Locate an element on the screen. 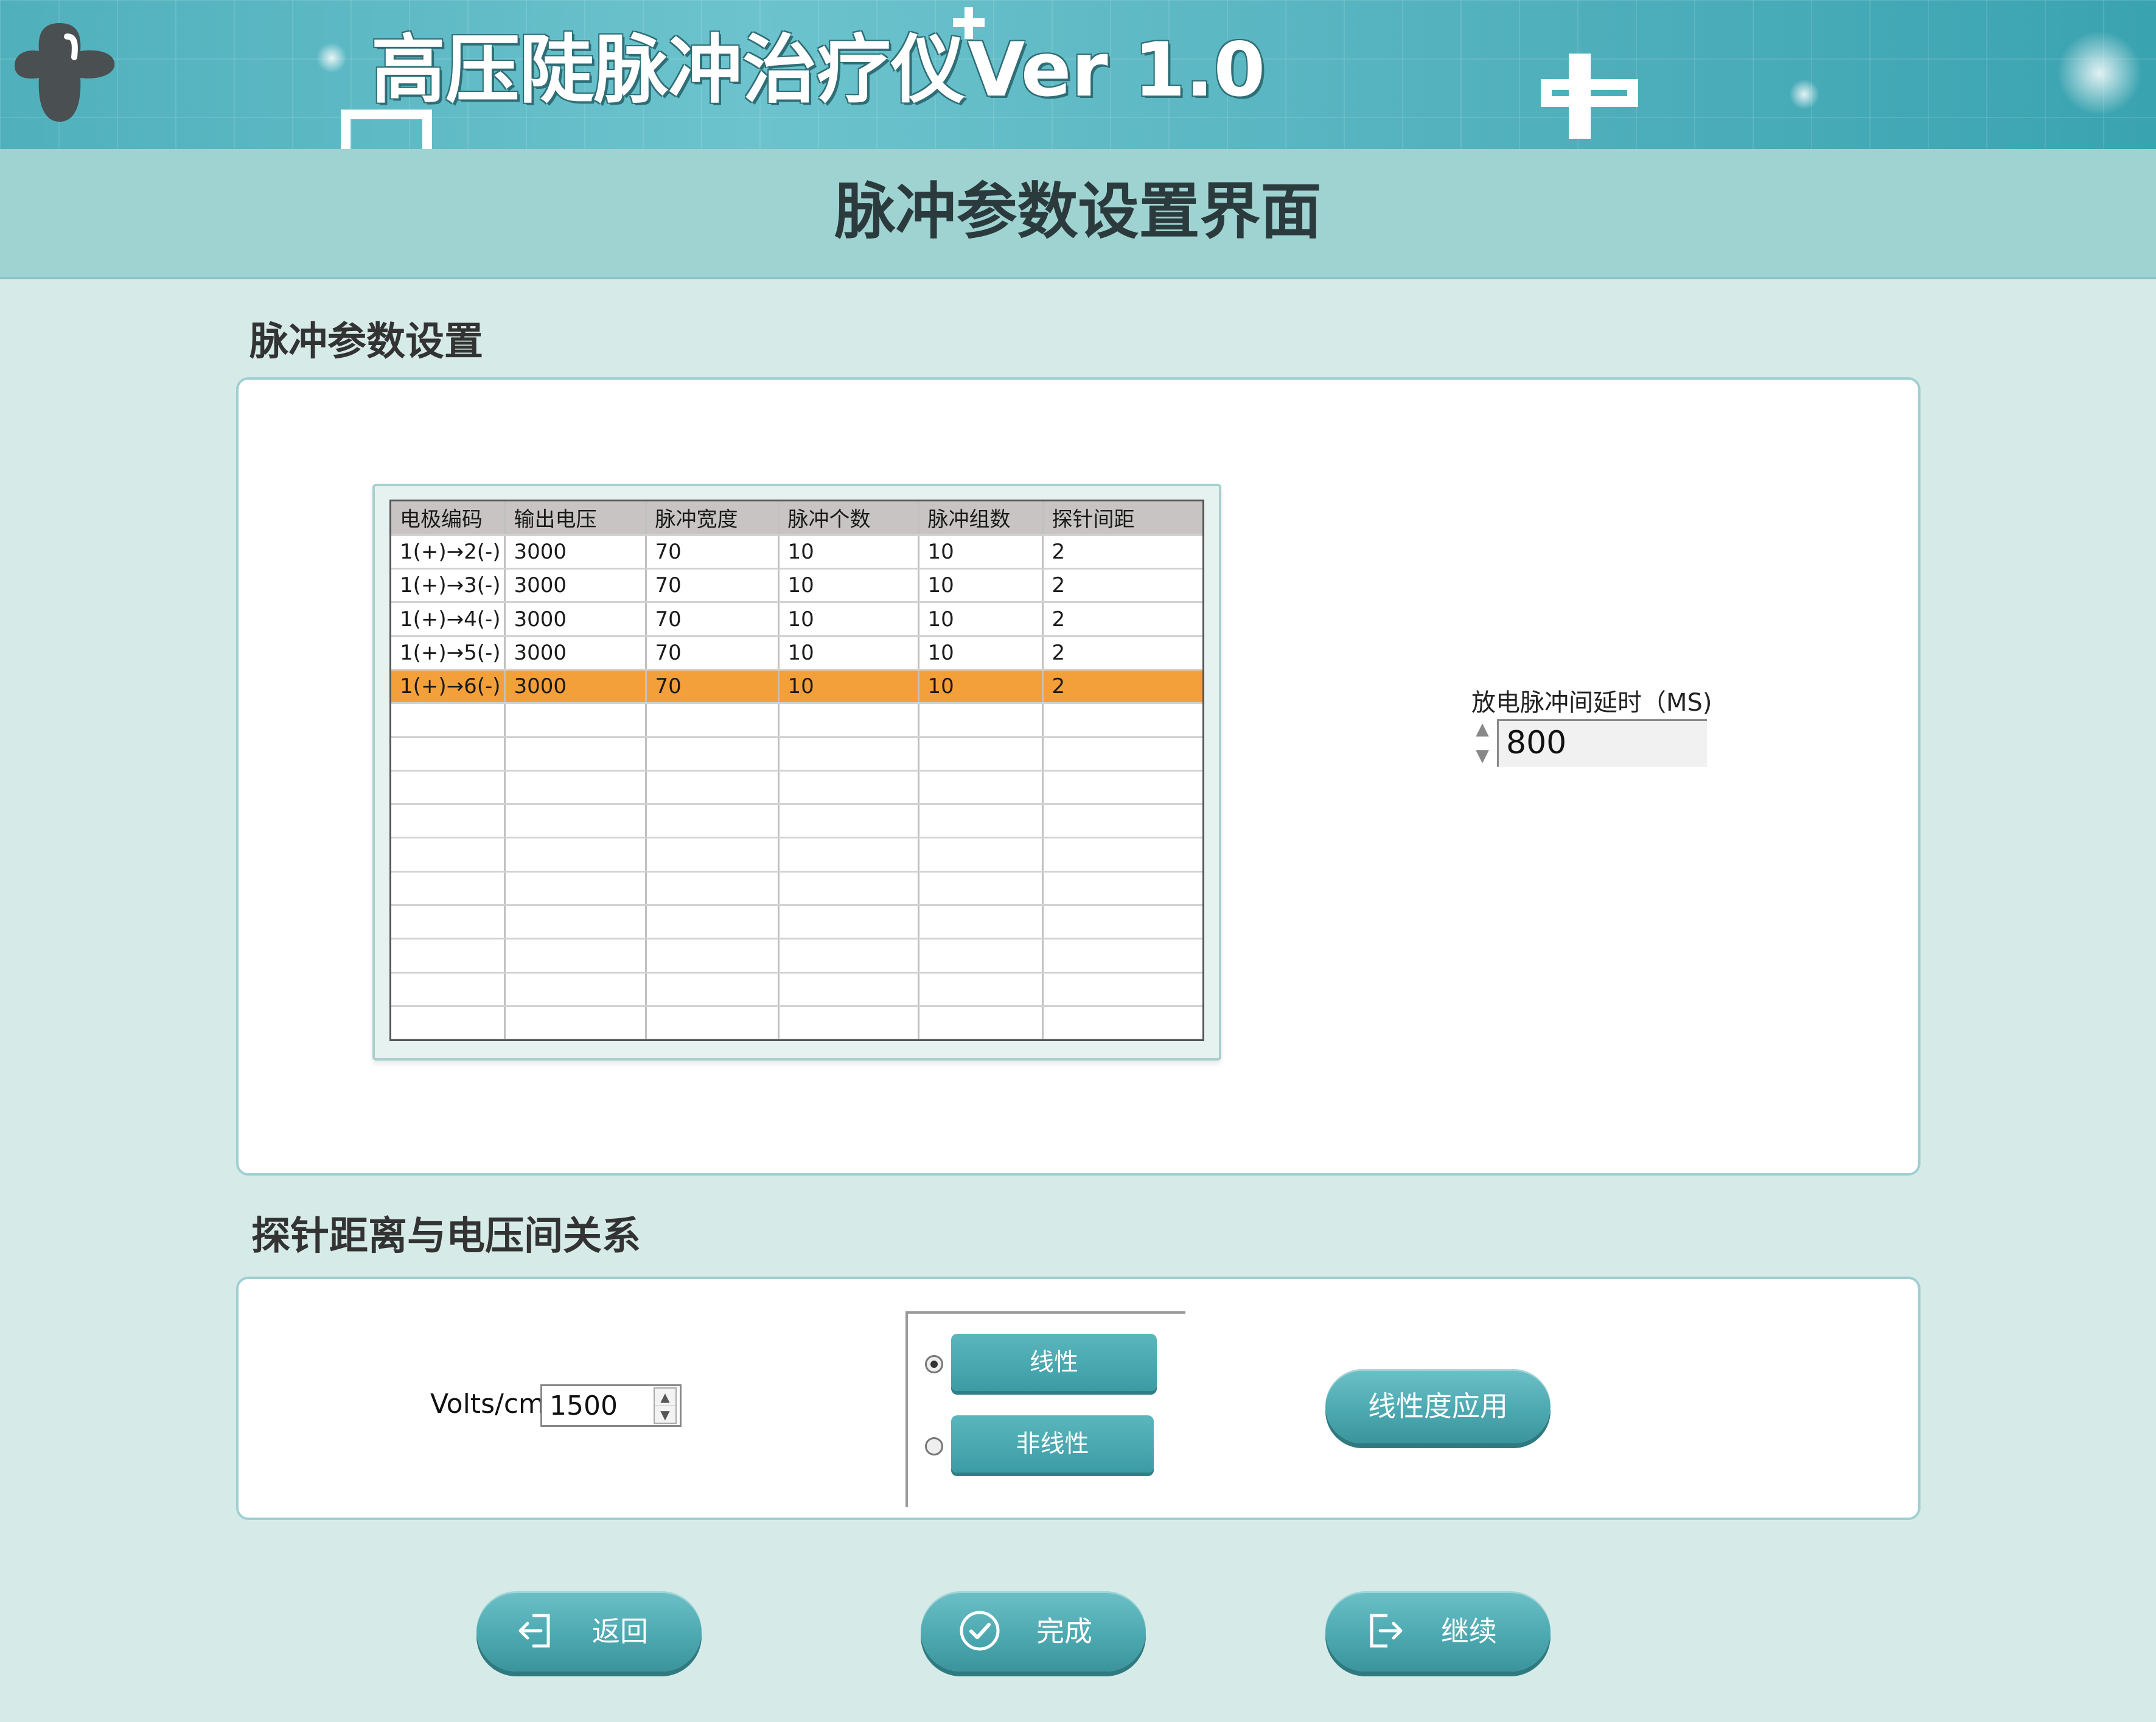 Image resolution: width=2156 pixels, height=1722 pixels. table-cell: 1(+)→5(-) is located at coordinates (449, 653).